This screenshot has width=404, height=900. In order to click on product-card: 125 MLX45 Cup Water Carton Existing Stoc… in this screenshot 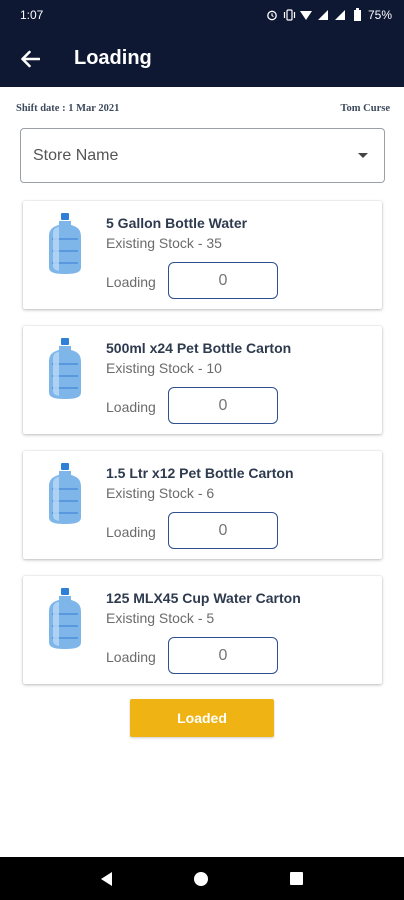, I will do `click(202, 630)`.